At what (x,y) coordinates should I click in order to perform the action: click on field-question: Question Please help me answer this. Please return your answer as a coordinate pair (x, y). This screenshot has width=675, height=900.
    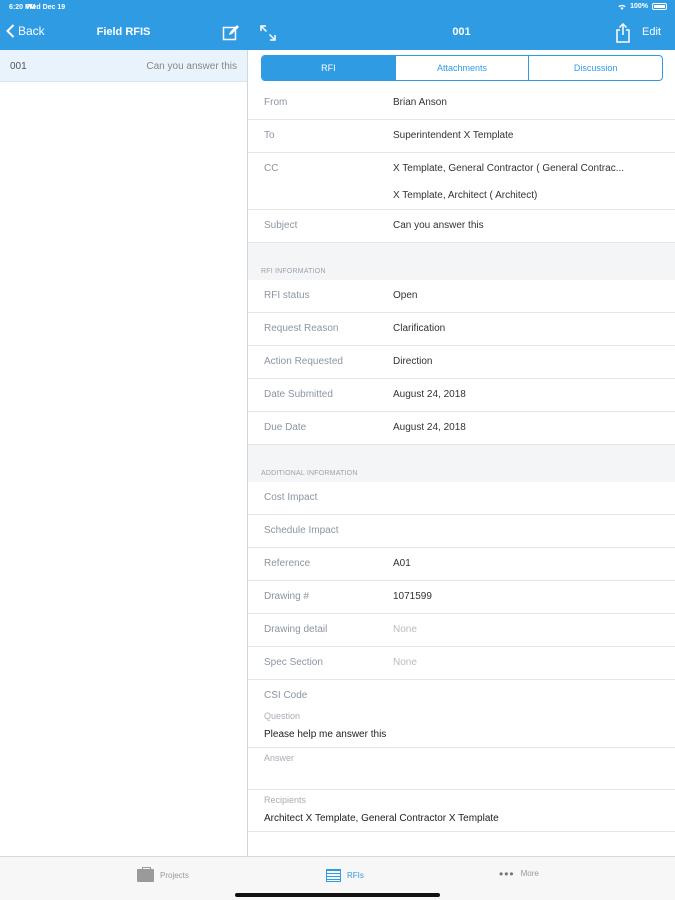
    Looking at the image, I should click on (461, 727).